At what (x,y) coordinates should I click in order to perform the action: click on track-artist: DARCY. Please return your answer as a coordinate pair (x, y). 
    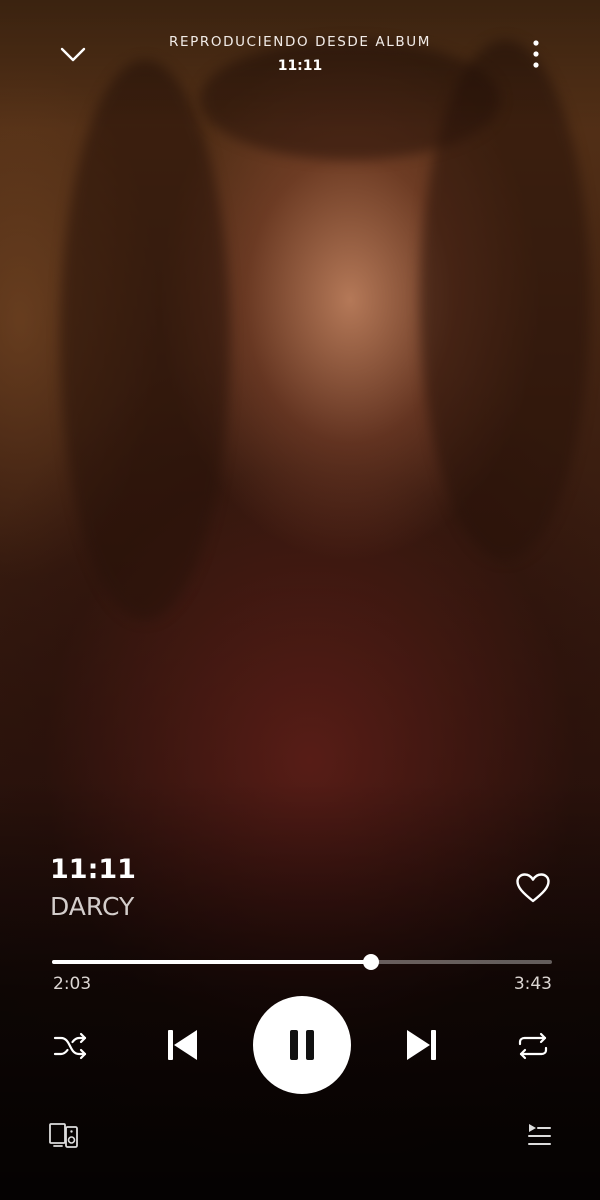
    Looking at the image, I should click on (92, 906).